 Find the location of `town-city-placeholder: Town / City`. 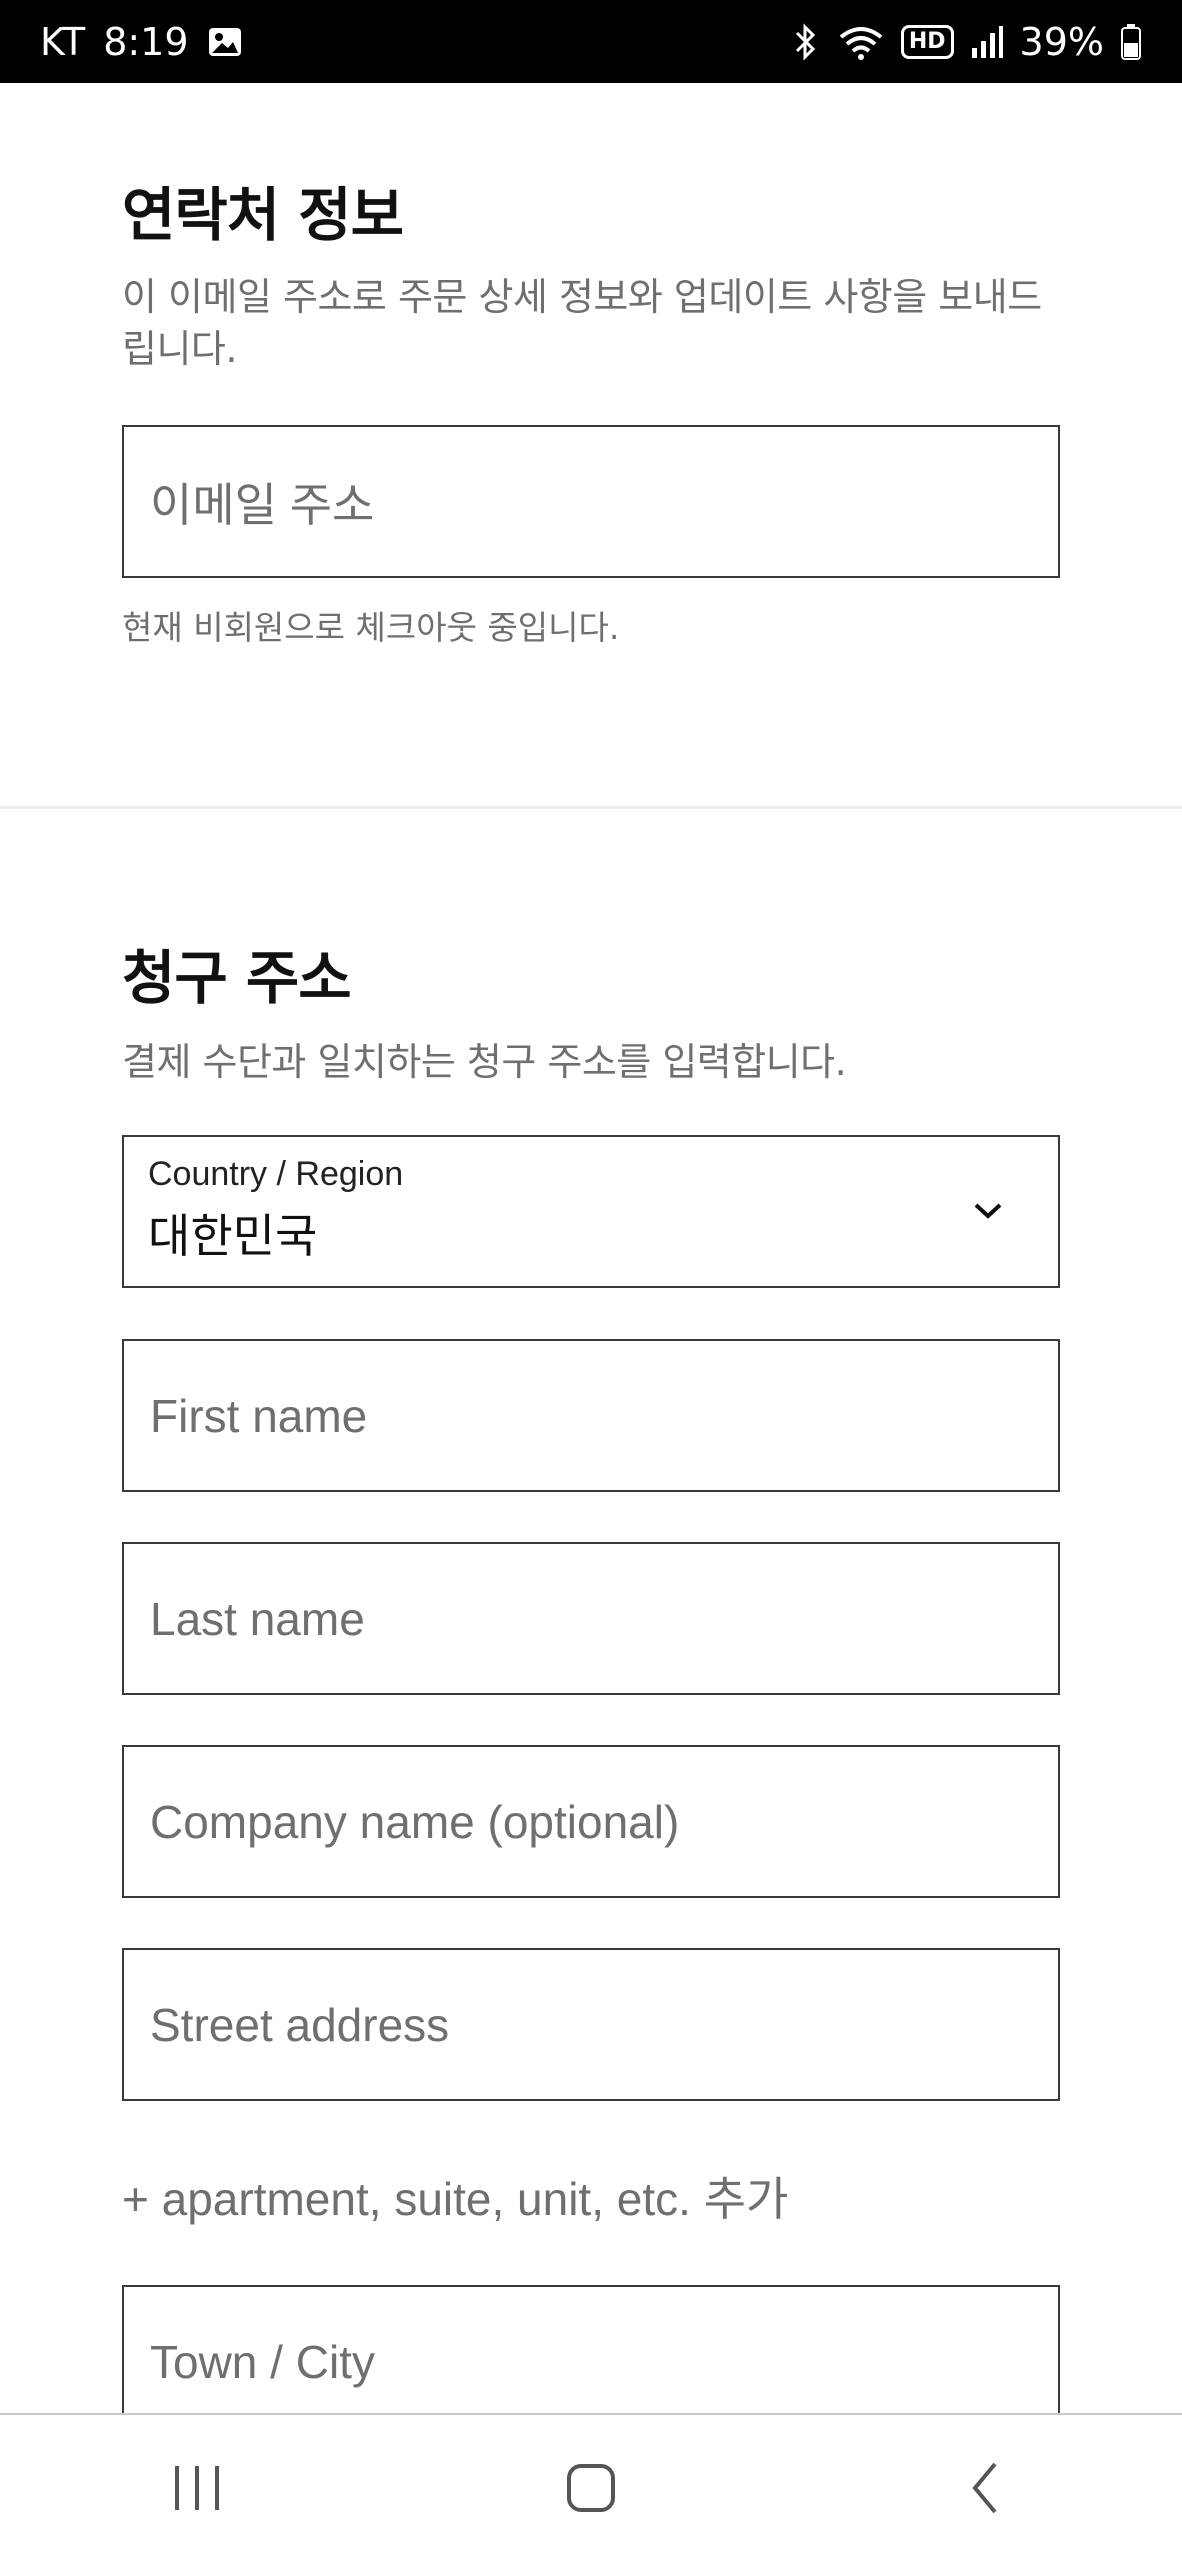

town-city-placeholder: Town / City is located at coordinates (262, 2361).